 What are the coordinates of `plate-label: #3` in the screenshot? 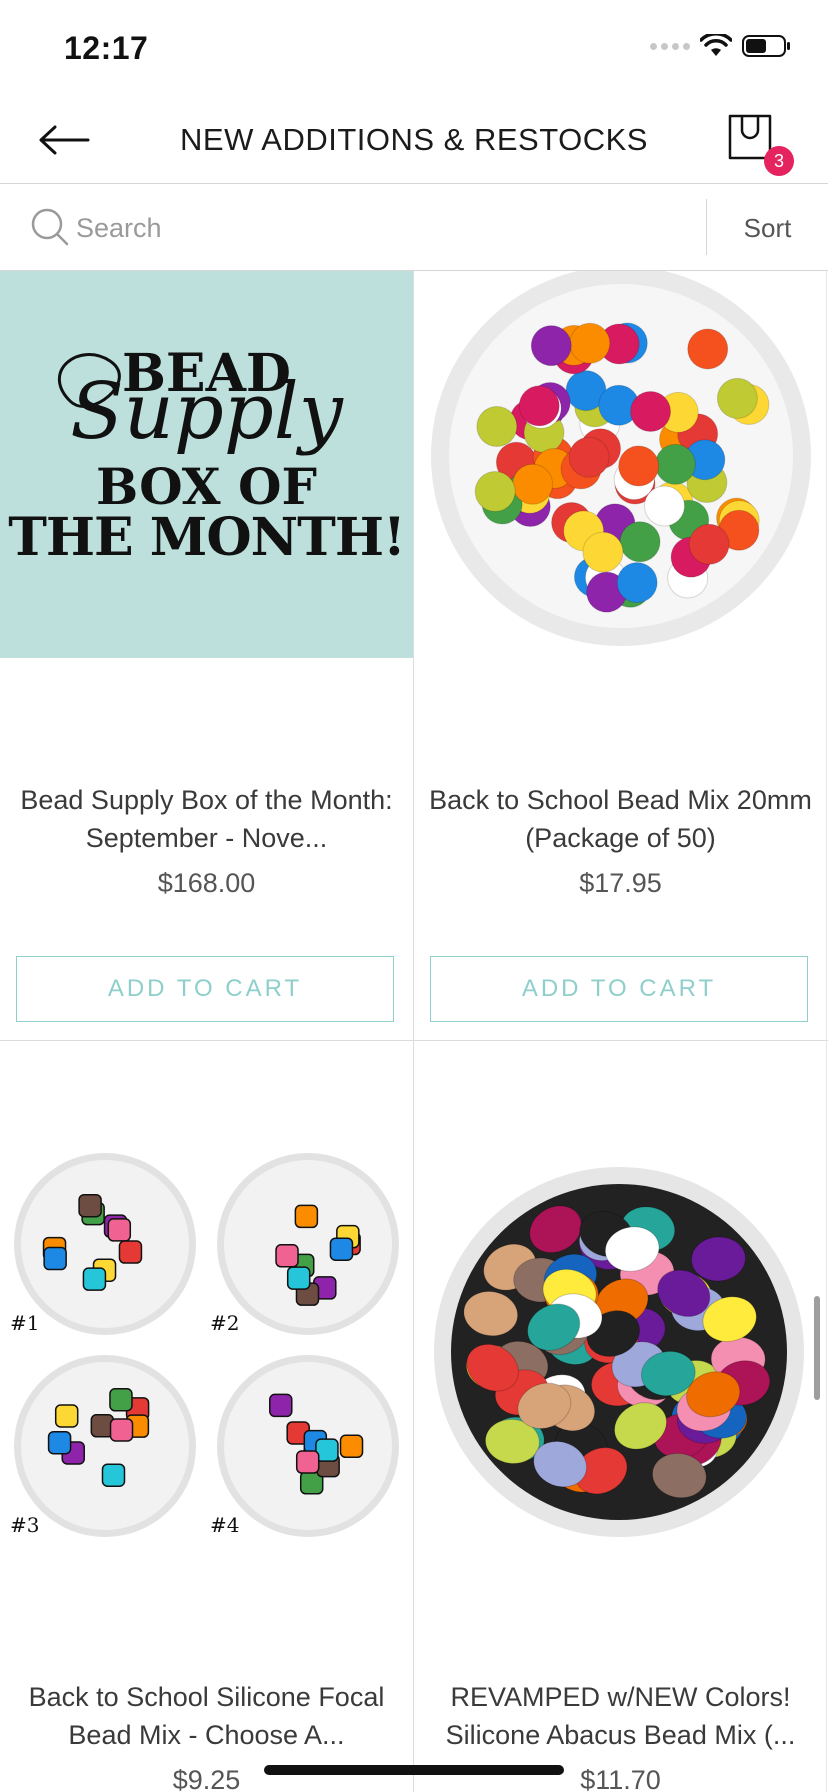 It's located at (25, 1525).